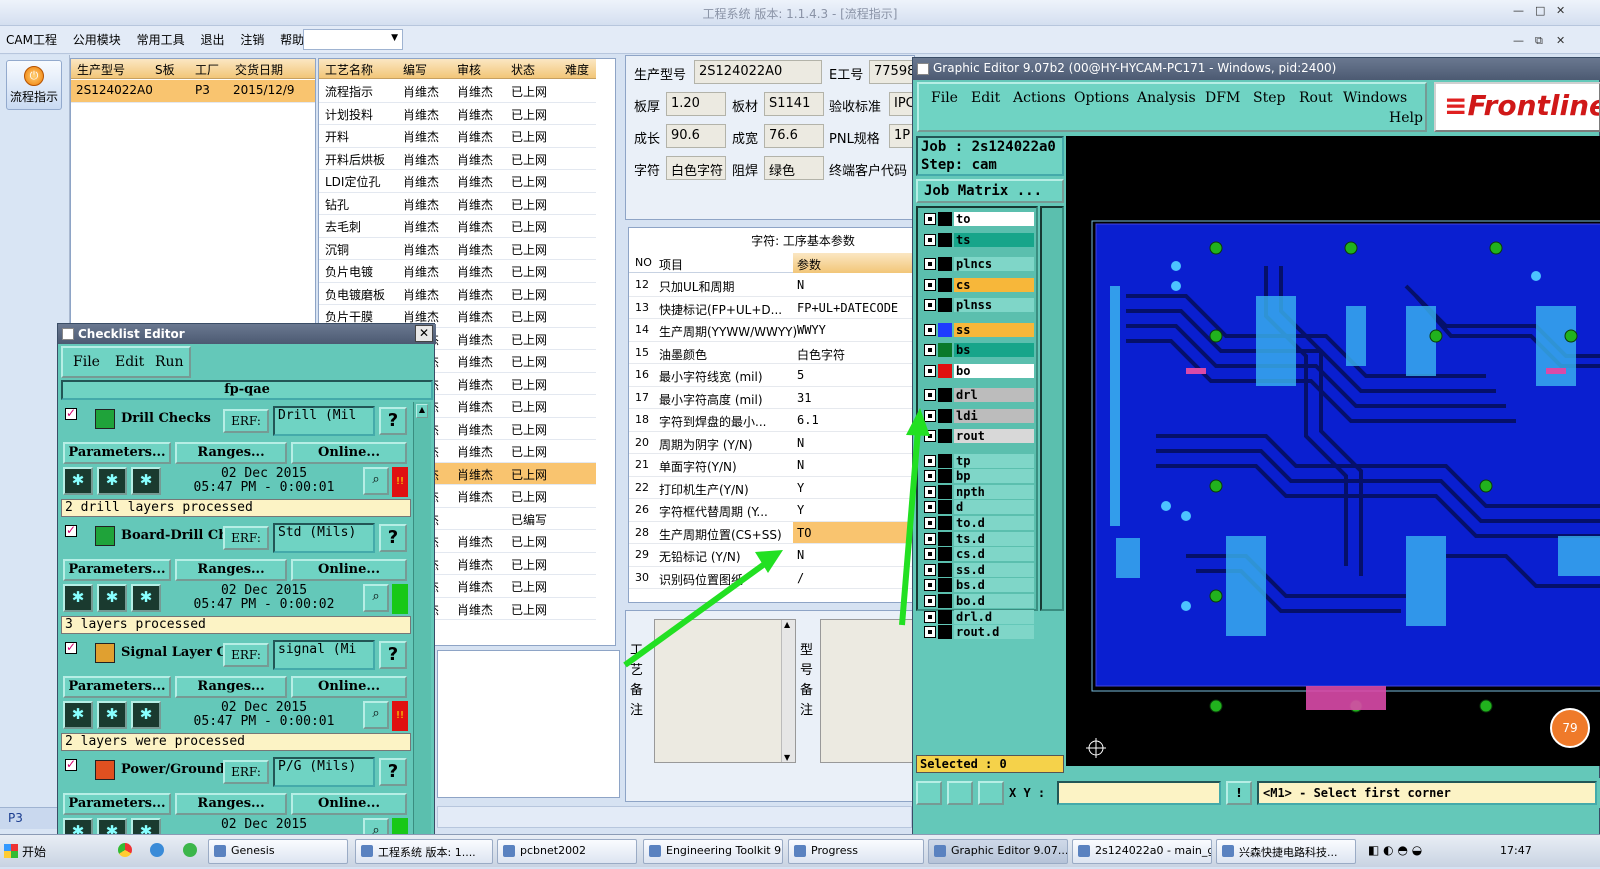 This screenshot has width=1600, height=869. I want to click on ge-menu-rout: Rout, so click(1316, 98).